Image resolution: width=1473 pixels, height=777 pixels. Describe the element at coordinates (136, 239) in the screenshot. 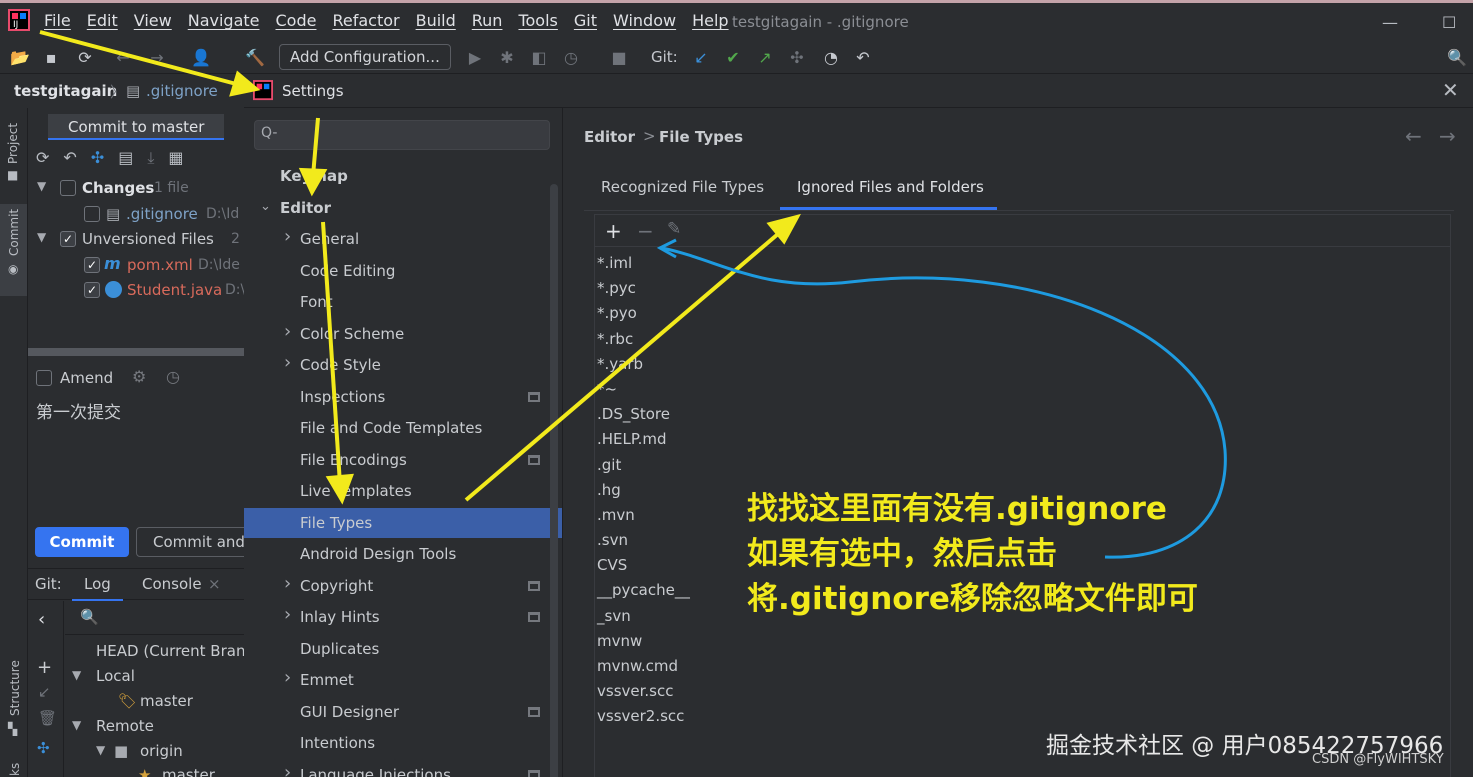

I see `unversioned-node: ▼ ✓ Unversioned Files 2 fil` at that location.